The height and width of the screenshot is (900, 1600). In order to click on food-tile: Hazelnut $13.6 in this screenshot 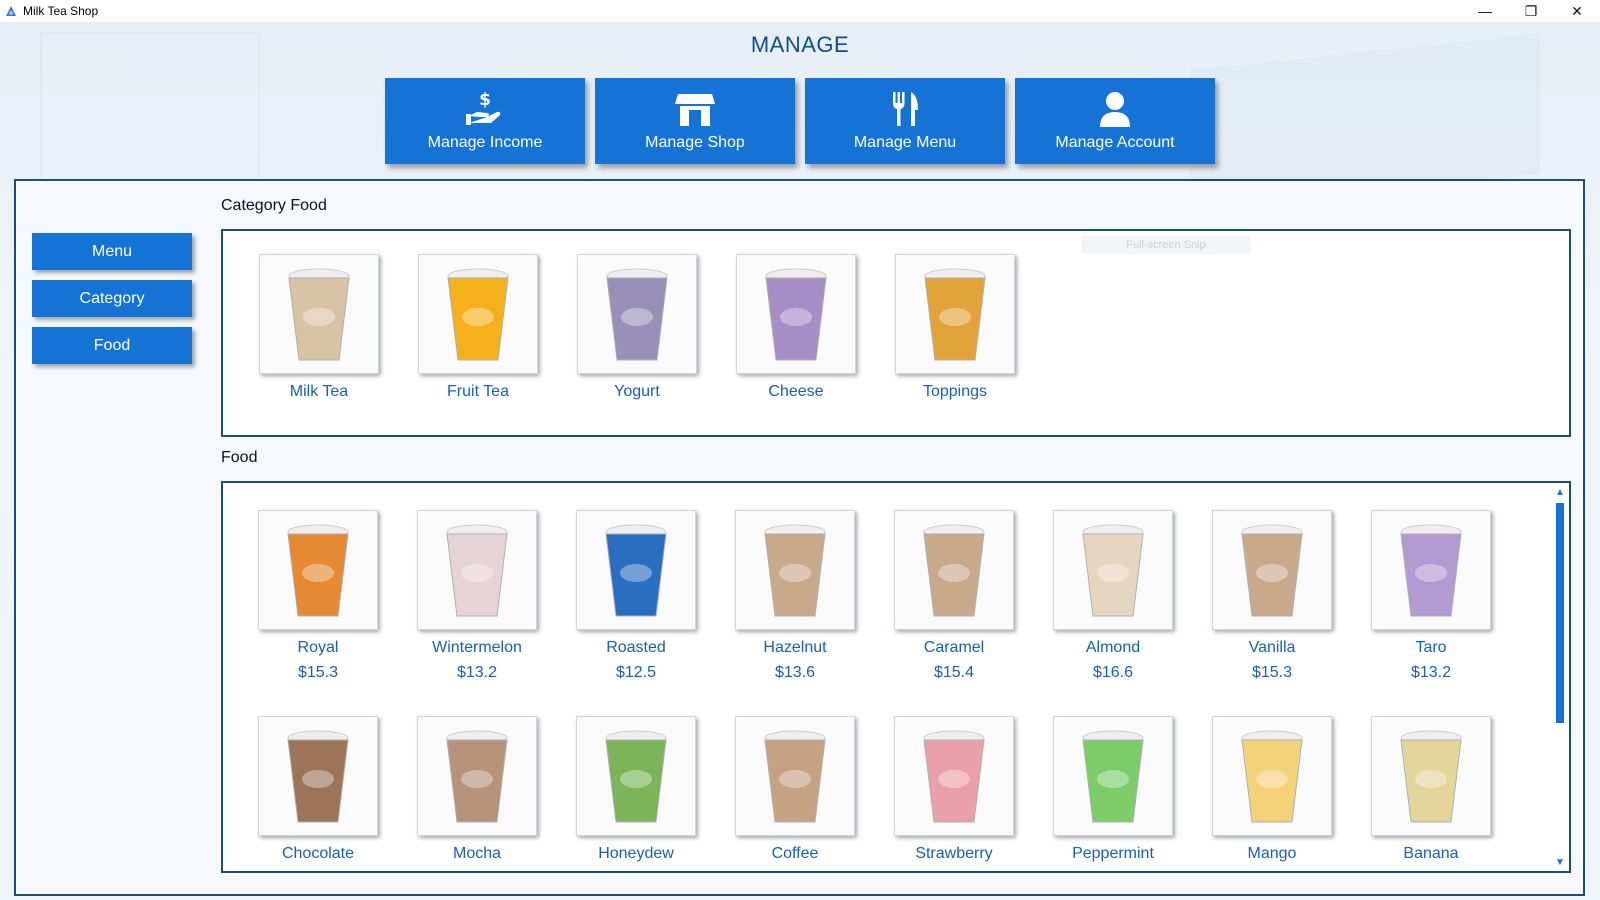, I will do `click(795, 596)`.